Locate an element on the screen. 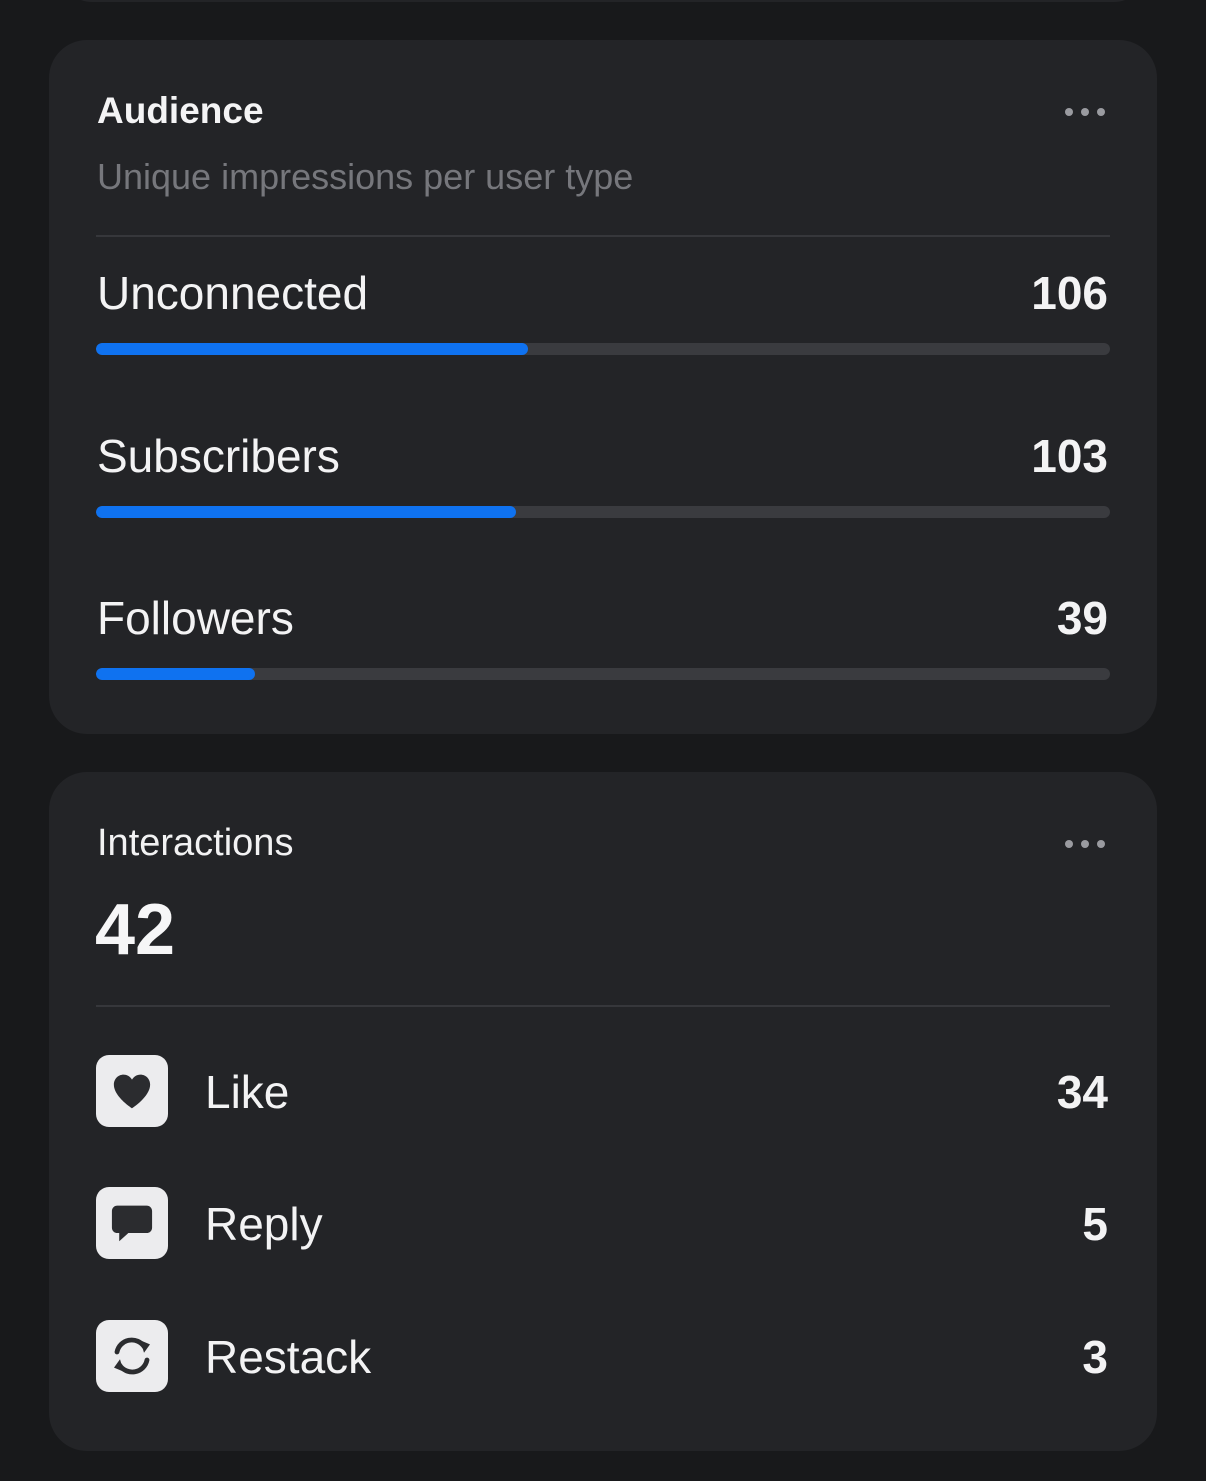  metric-value: 103 is located at coordinates (1069, 456).